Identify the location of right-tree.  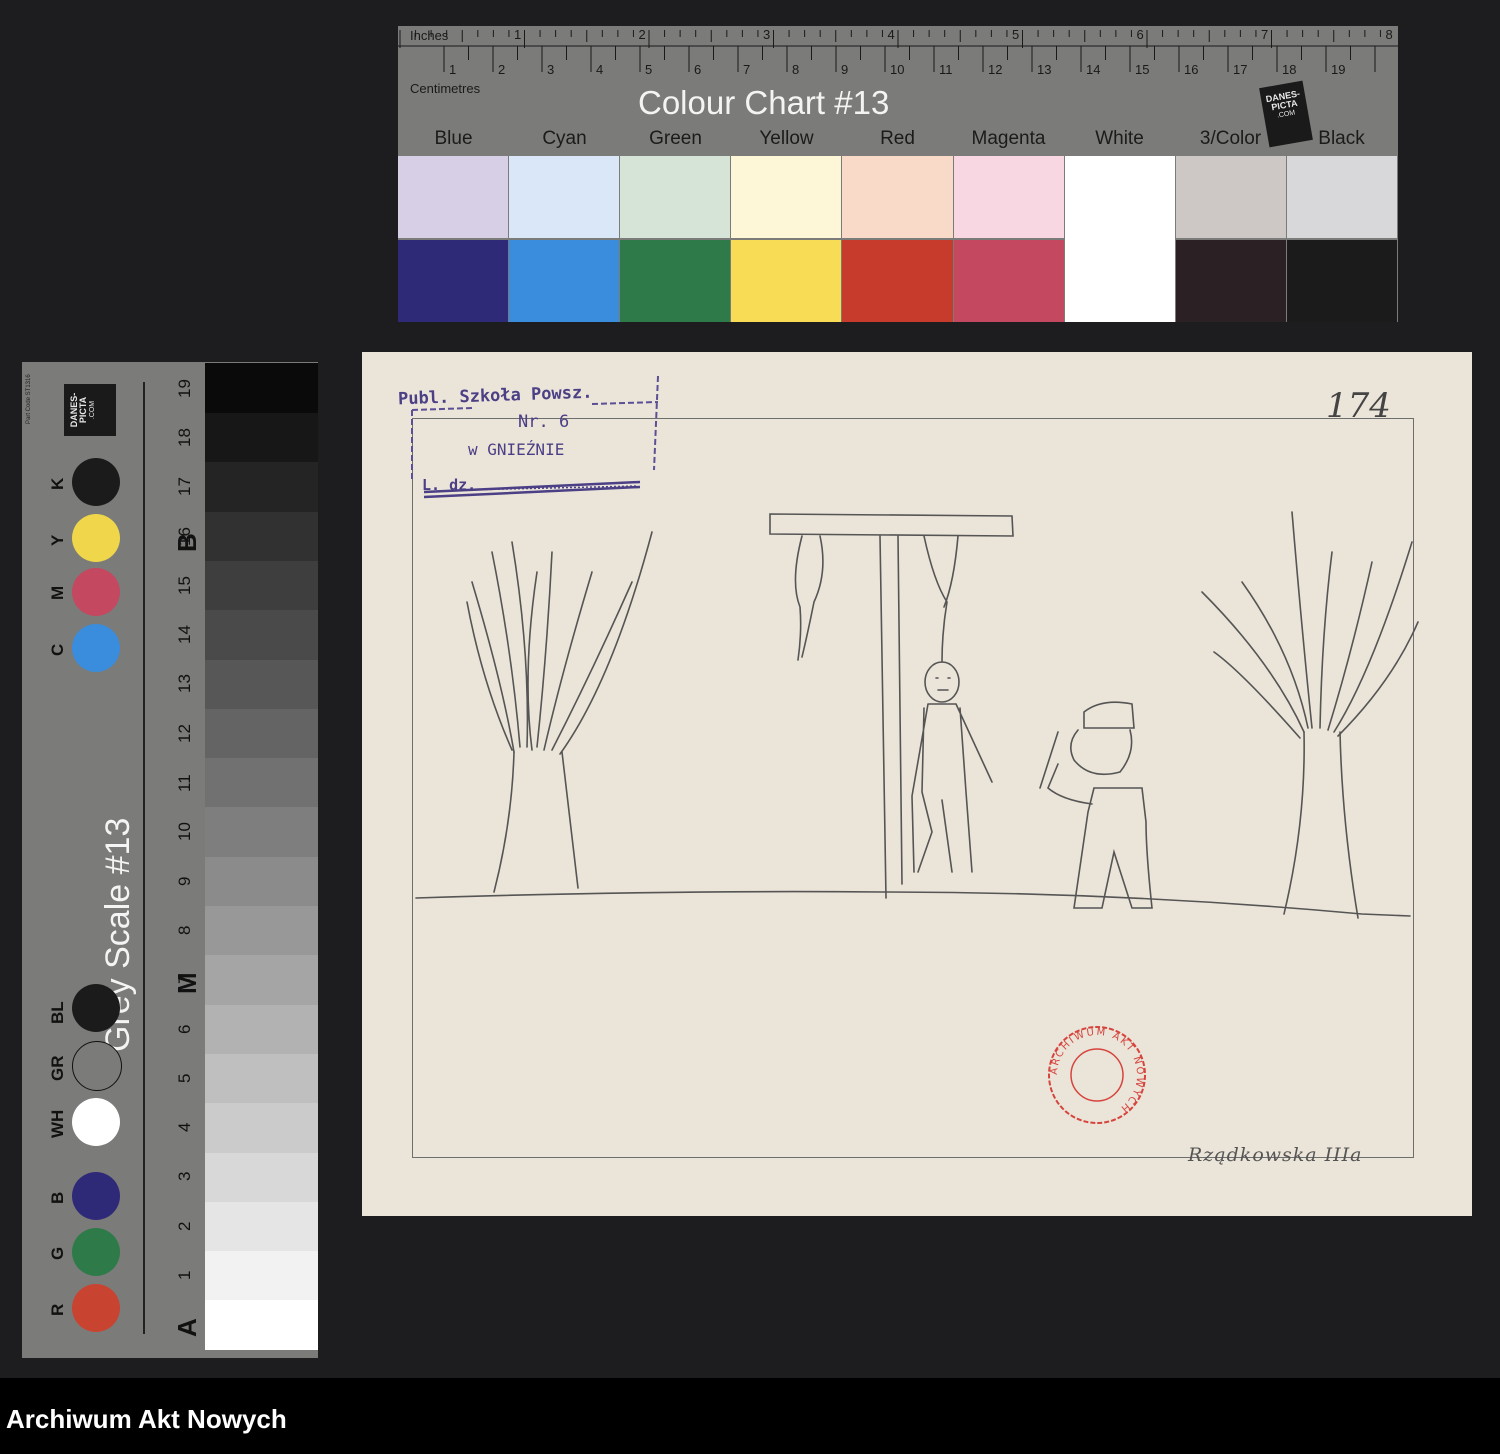
(1310, 715).